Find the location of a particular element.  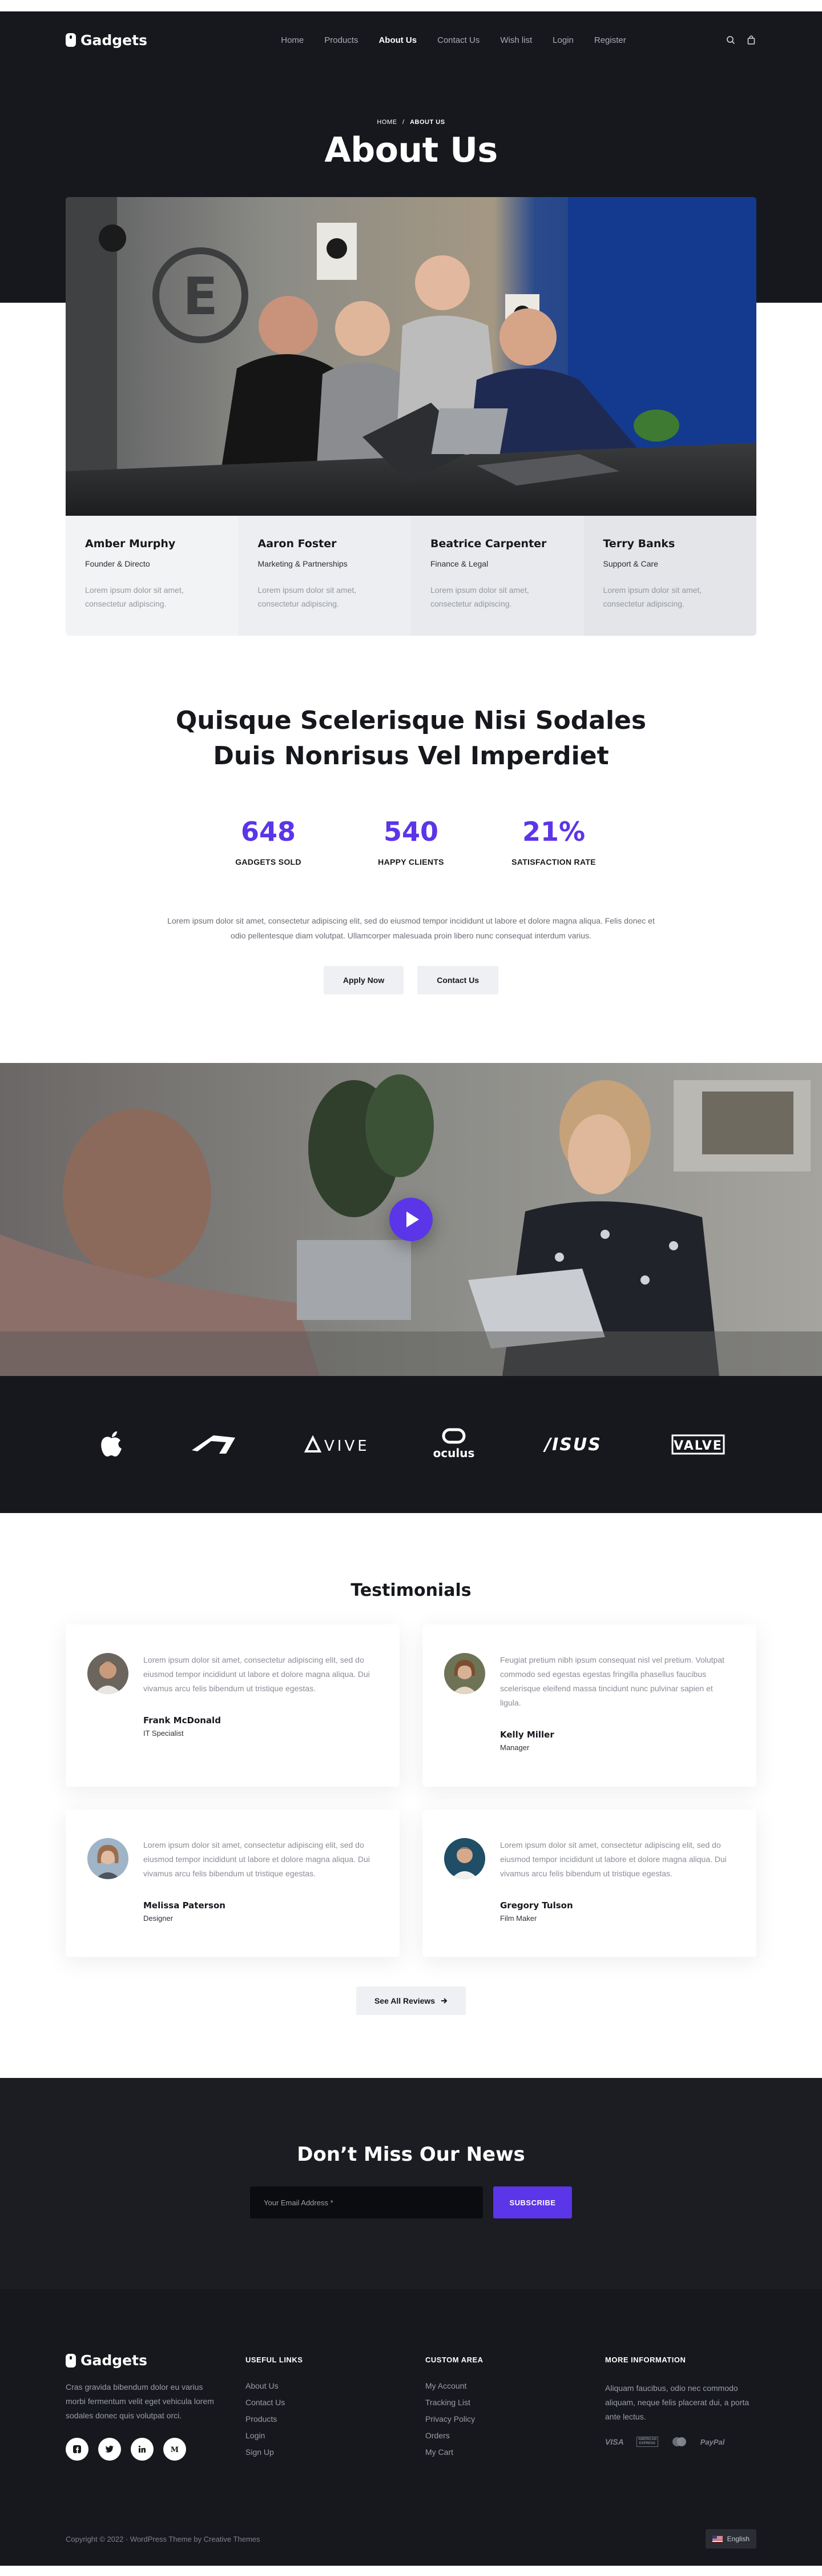

testimonial-role: Designer is located at coordinates (158, 1918).